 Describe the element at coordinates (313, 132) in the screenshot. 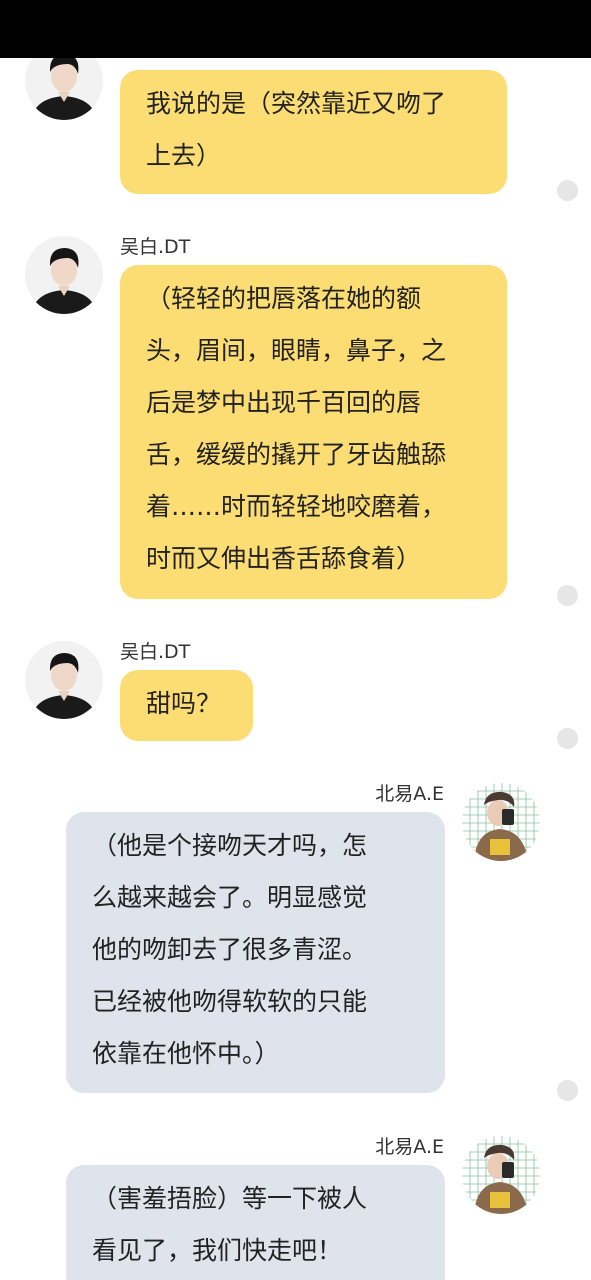

I see `message-bubble: 我说的是（突然靠近又吻了 上去）` at that location.